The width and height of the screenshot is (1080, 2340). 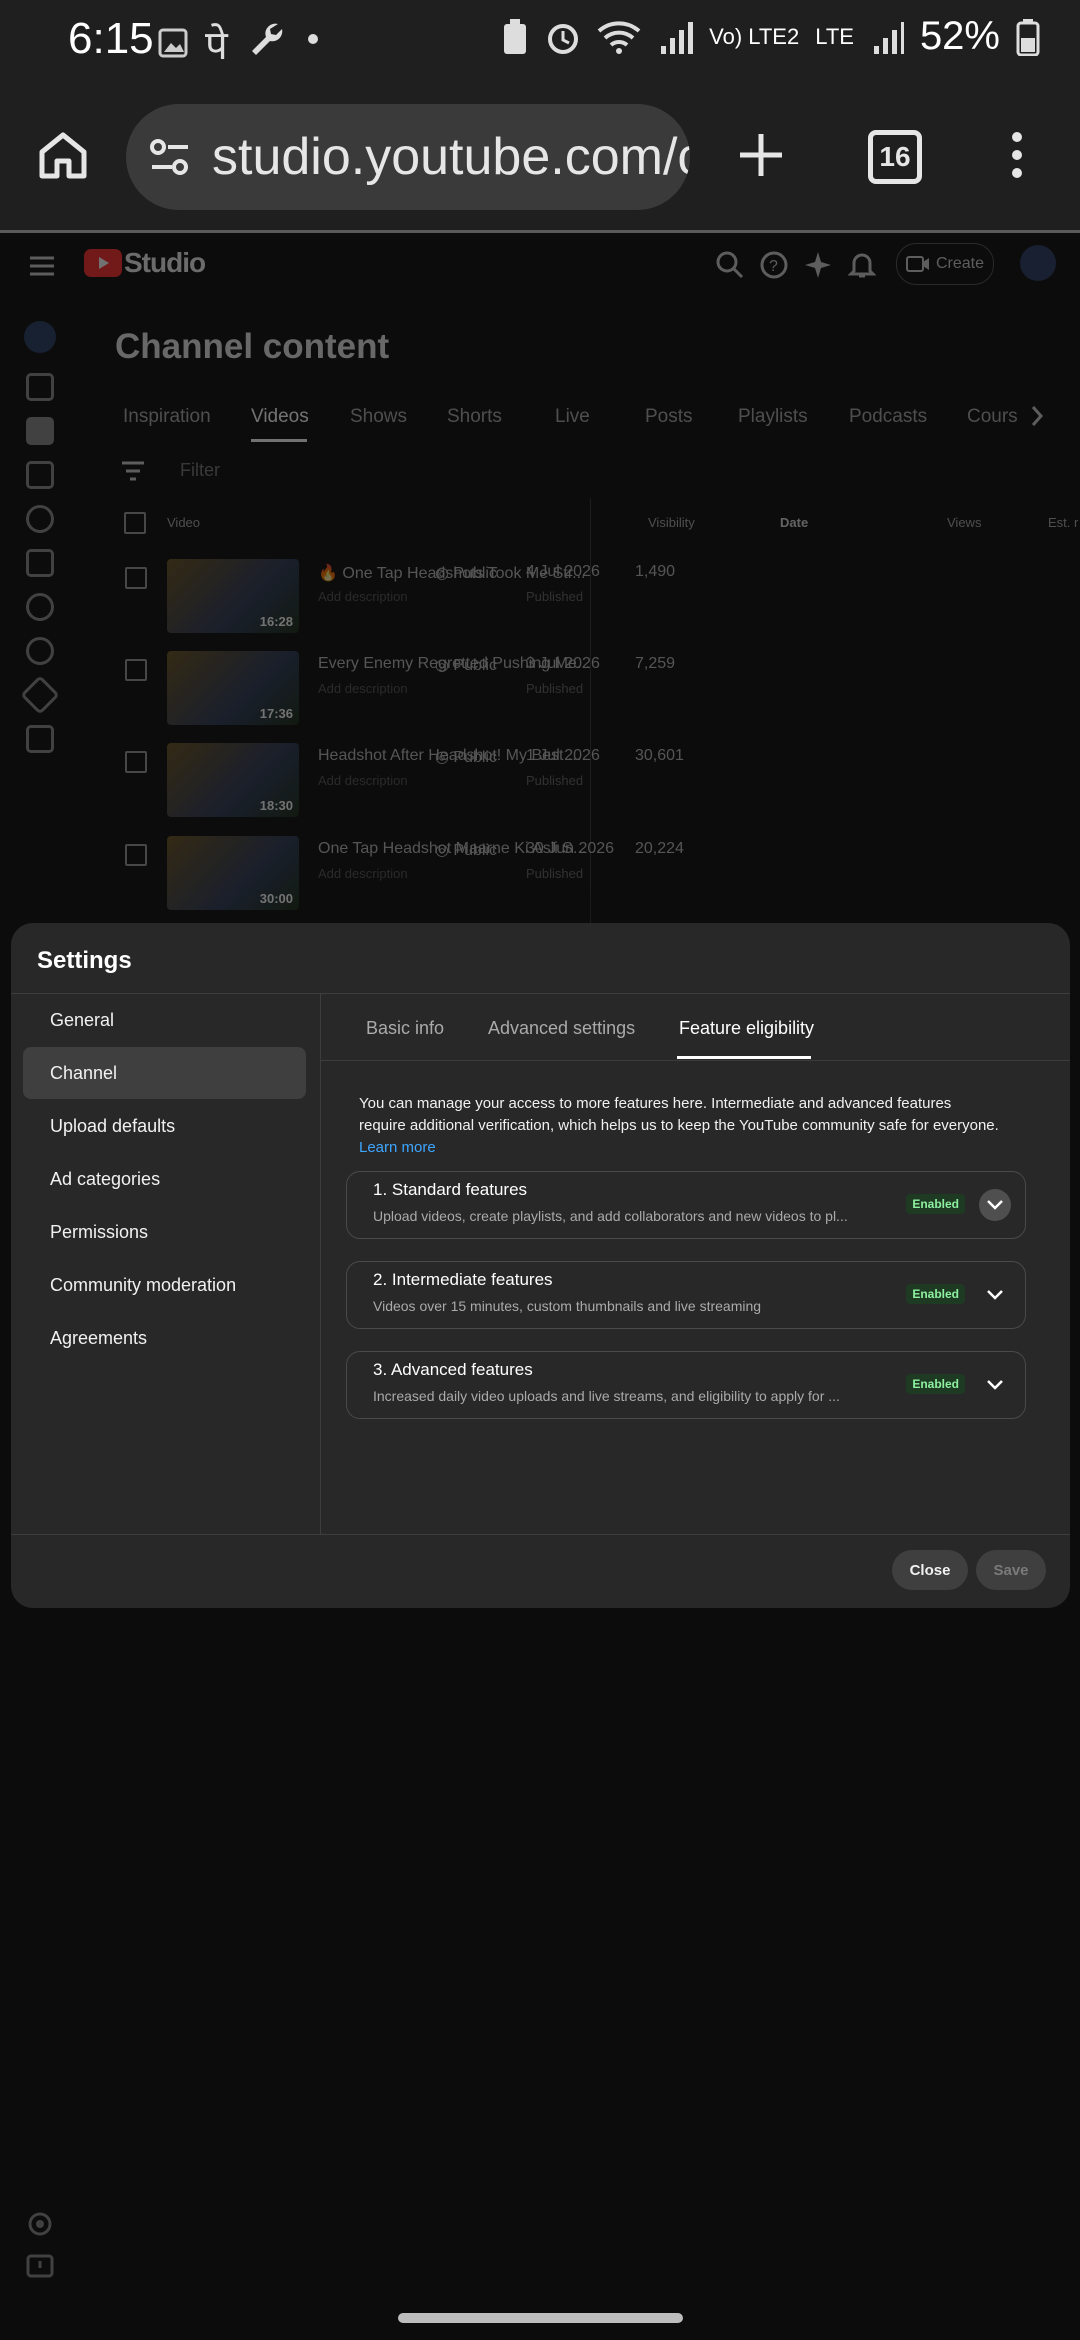 What do you see at coordinates (1017, 155) in the screenshot?
I see `browser-menu-icon` at bounding box center [1017, 155].